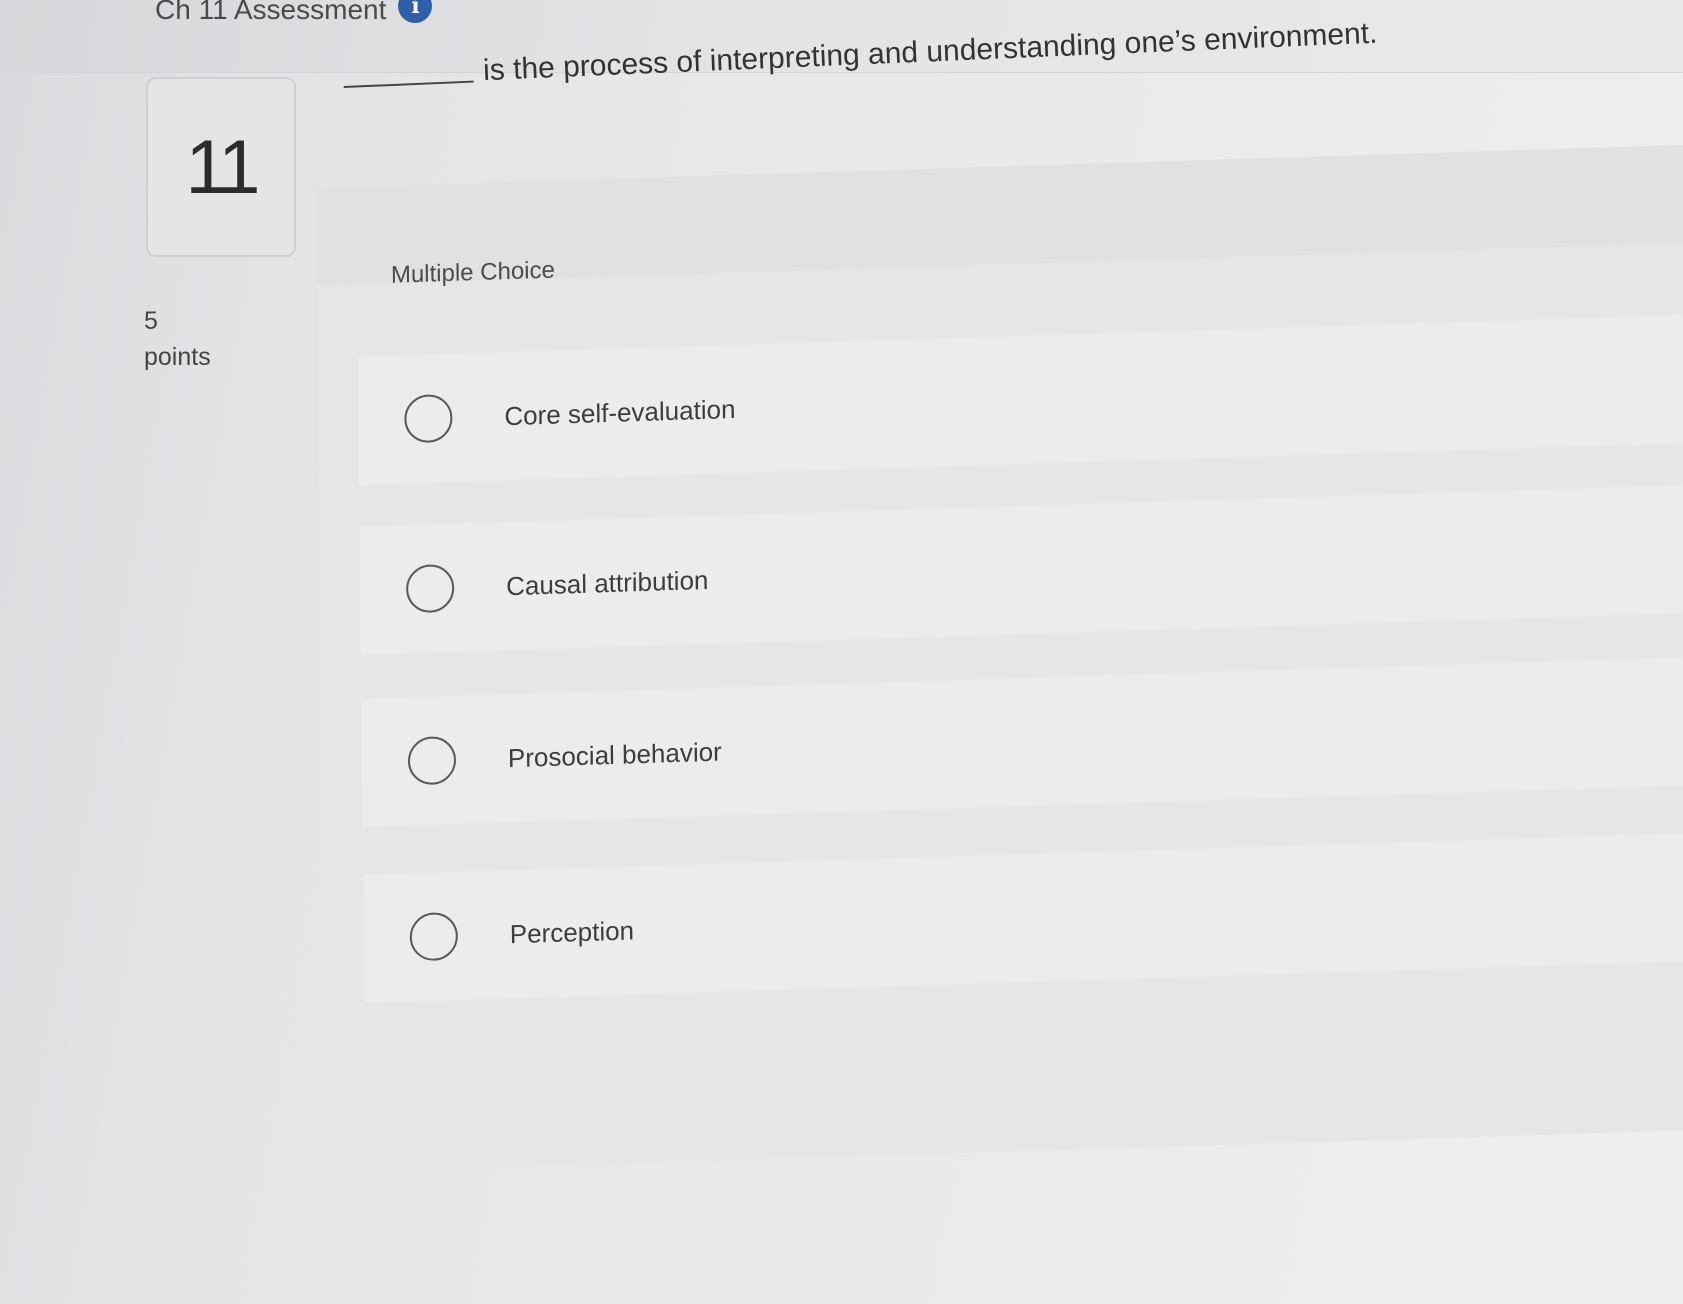 The width and height of the screenshot is (1683, 1304). I want to click on fill-in-blank, so click(408, 84).